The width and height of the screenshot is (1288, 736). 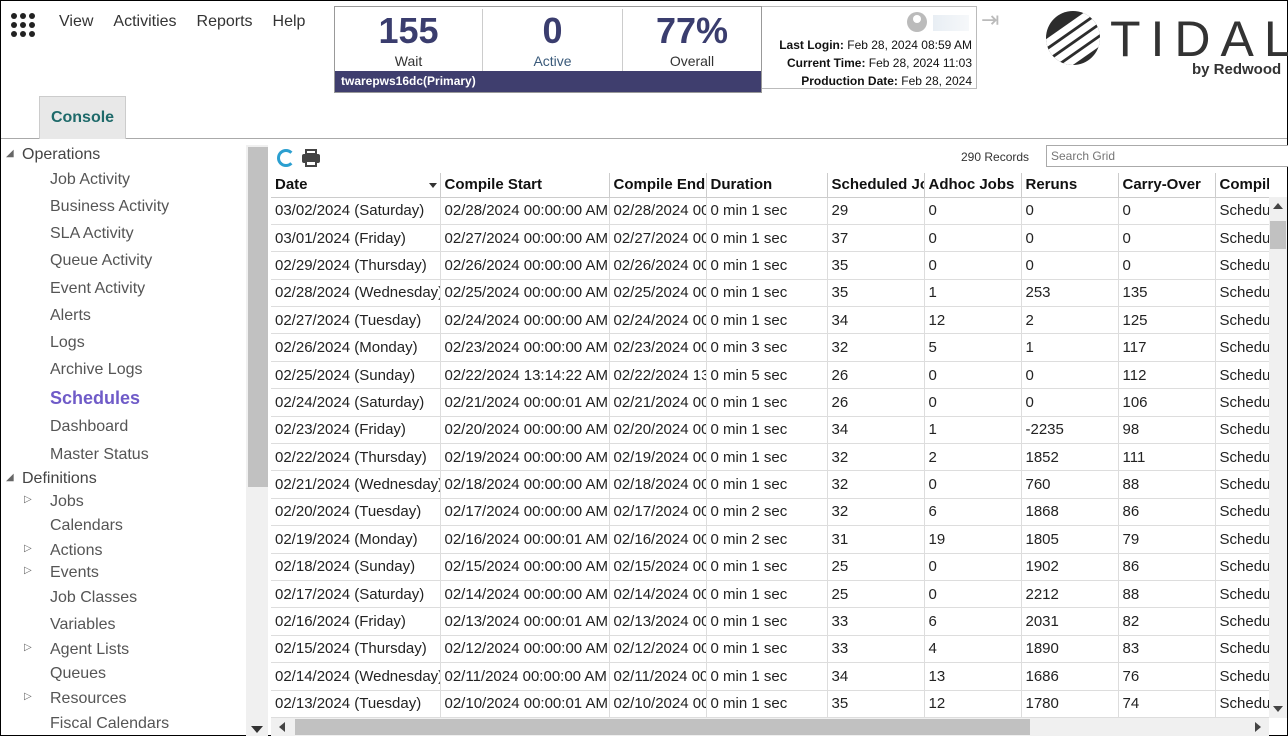 I want to click on cell-scheduled-jobs: 35, so click(x=876, y=293).